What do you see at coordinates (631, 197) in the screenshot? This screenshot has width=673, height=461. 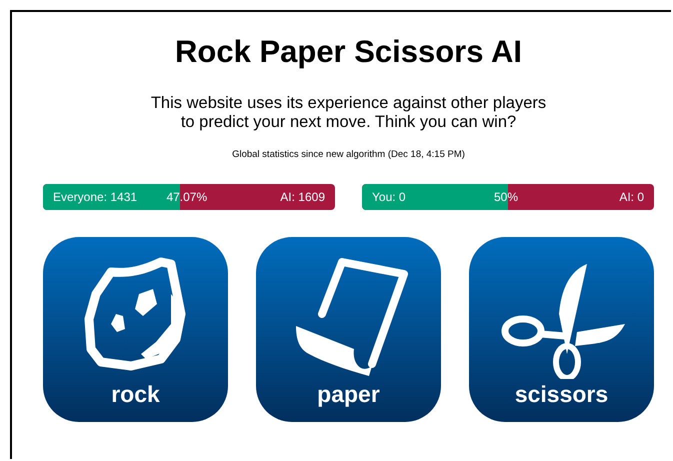 I see `ai-score: AI: 0` at bounding box center [631, 197].